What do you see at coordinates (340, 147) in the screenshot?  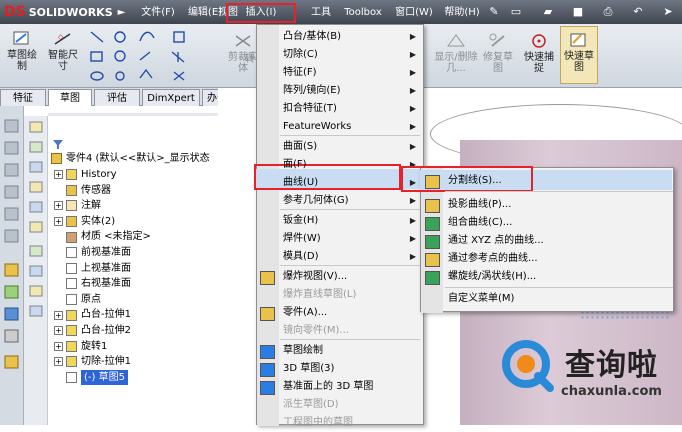 I see `insert-menu-item: 曲面(S) ▶` at bounding box center [340, 147].